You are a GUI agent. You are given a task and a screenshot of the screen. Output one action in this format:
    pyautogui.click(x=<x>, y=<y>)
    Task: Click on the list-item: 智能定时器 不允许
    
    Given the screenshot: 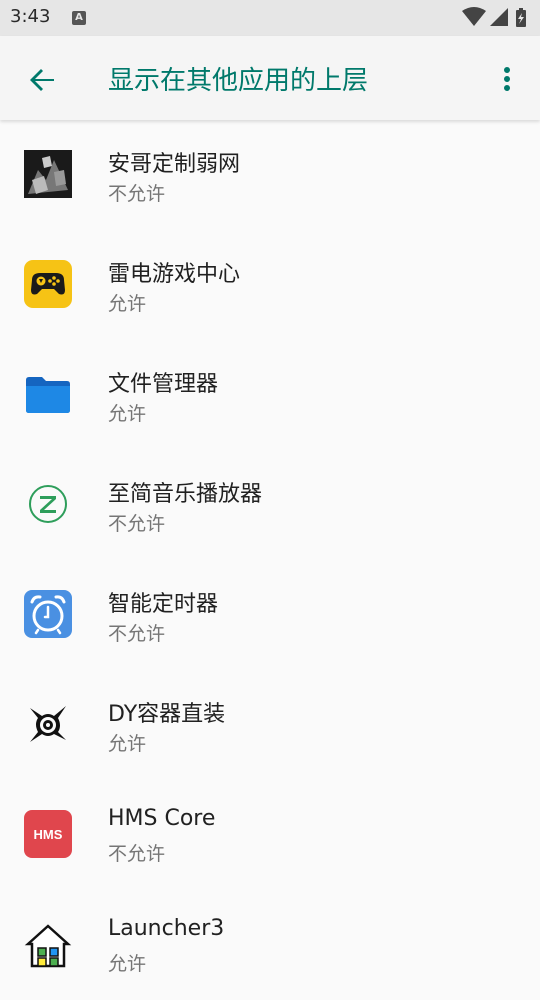 What is the action you would take?
    pyautogui.click(x=270, y=615)
    